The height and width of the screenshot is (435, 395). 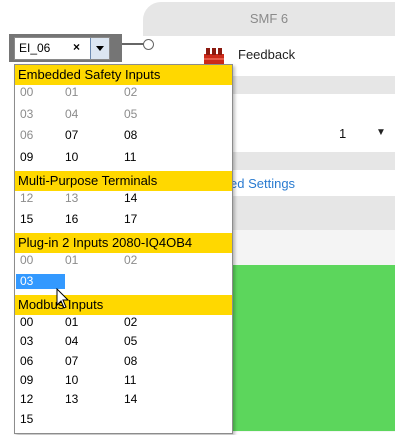 What do you see at coordinates (94, 219) in the screenshot?
I see `dropdown-item: 16` at bounding box center [94, 219].